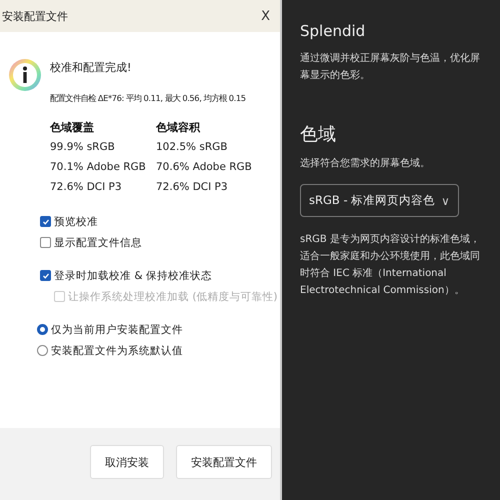  I want to click on close-button: X, so click(265, 16).